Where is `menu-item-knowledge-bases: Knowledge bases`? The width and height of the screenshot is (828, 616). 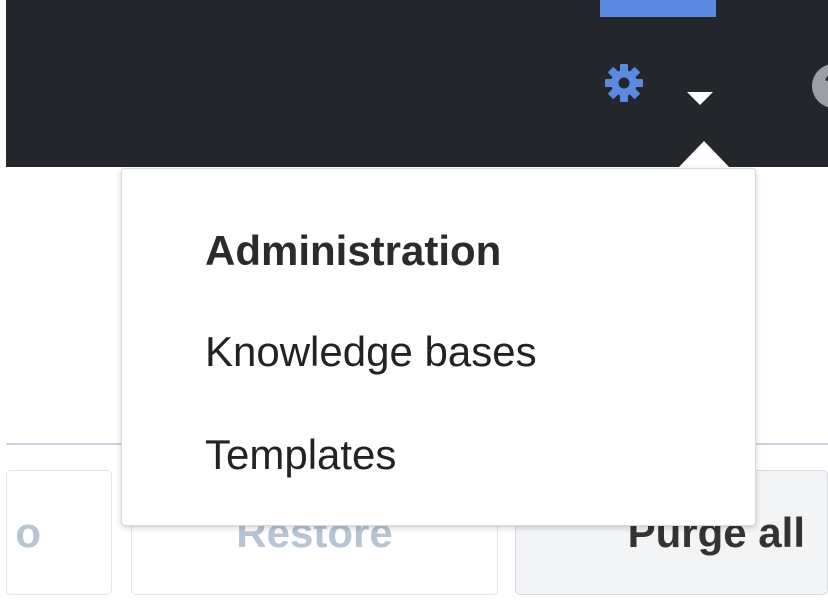
menu-item-knowledge-bases: Knowledge bases is located at coordinates (371, 352).